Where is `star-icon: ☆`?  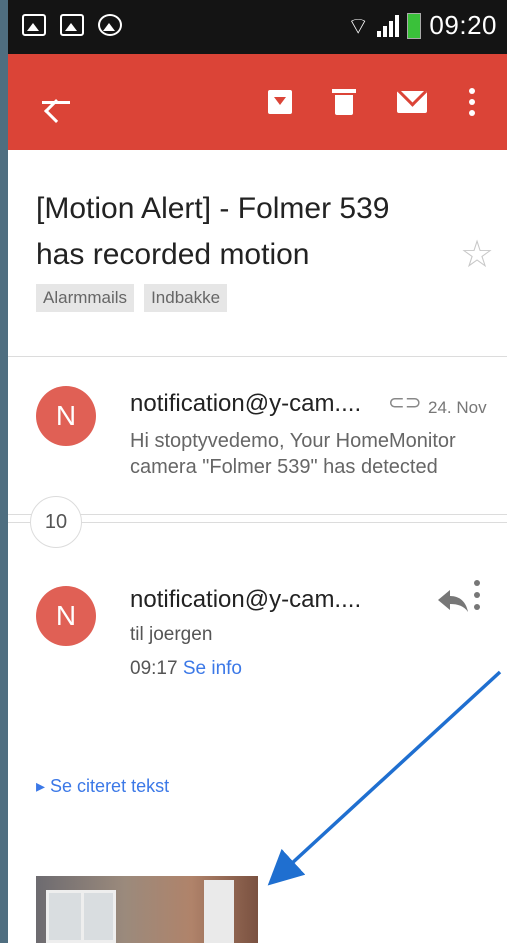 star-icon: ☆ is located at coordinates (477, 255).